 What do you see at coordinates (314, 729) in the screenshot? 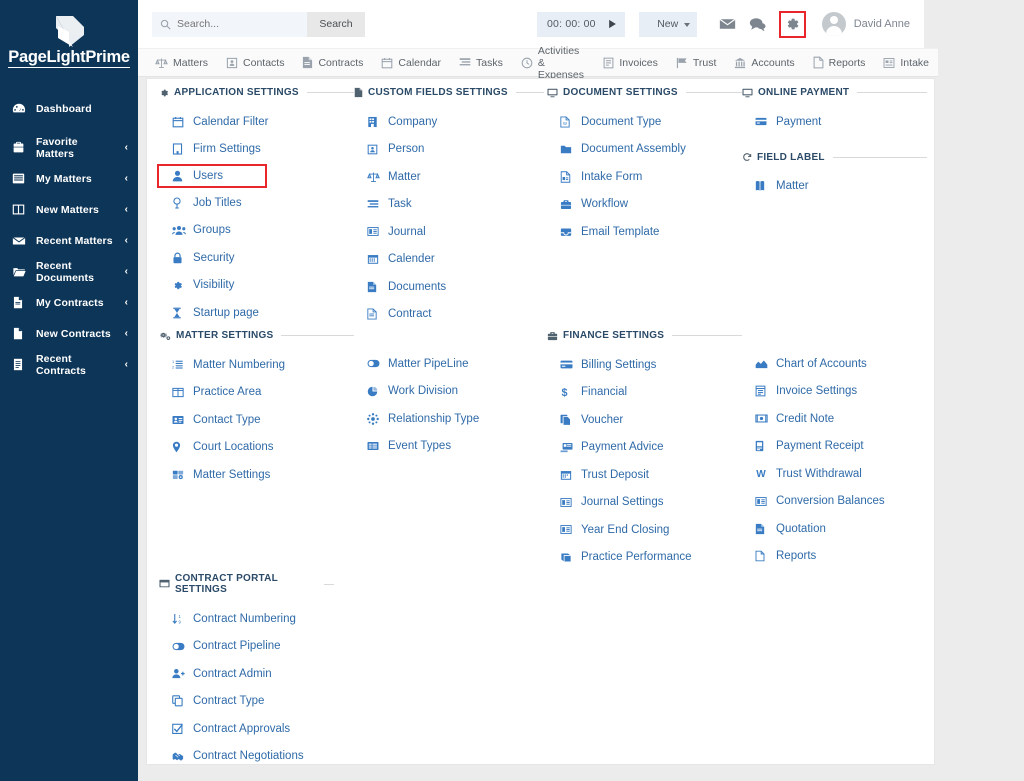
I see `settings-item-contract-approvals: Contract Approvals` at bounding box center [314, 729].